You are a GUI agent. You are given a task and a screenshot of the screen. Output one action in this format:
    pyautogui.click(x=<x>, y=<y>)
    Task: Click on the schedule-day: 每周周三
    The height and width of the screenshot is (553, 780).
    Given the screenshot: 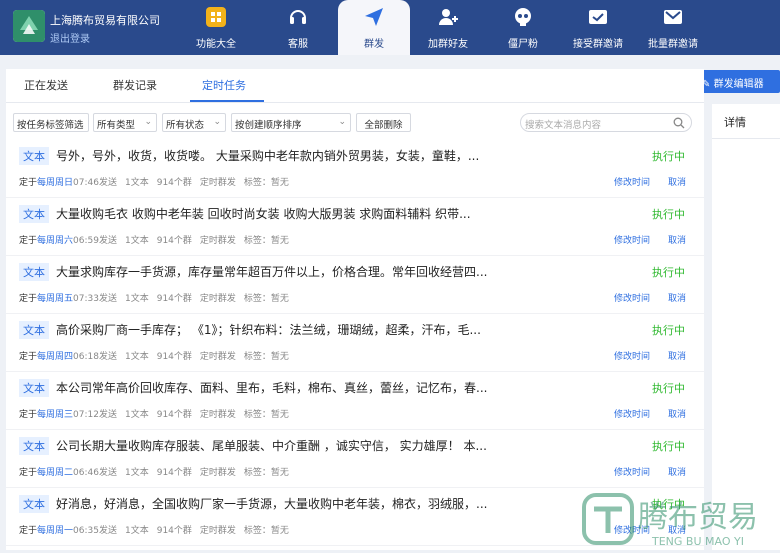 What is the action you would take?
    pyautogui.click(x=55, y=415)
    